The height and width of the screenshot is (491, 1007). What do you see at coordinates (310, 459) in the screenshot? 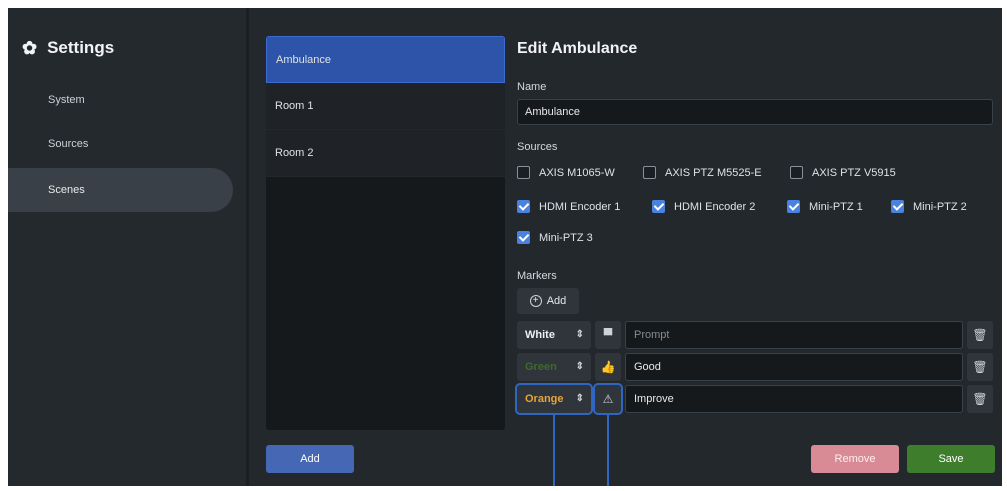
I see `add-scene-button: Add` at bounding box center [310, 459].